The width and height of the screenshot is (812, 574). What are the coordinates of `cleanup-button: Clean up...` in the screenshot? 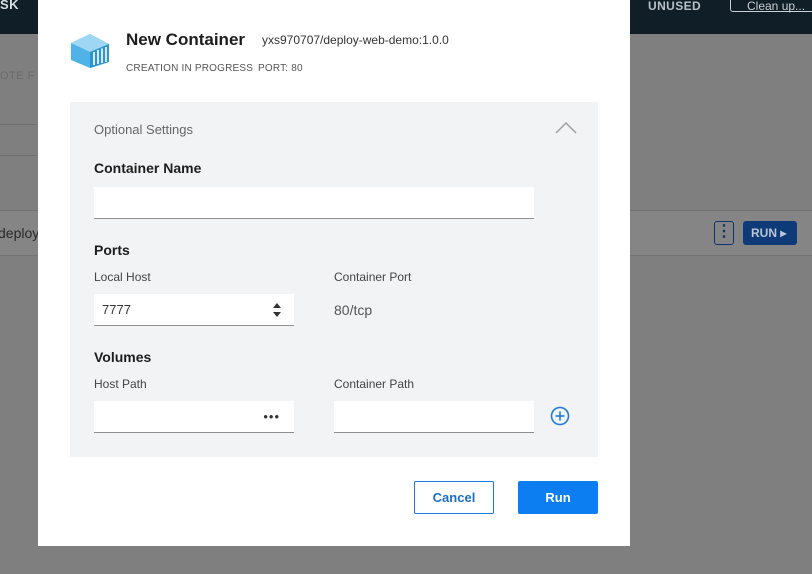 It's located at (771, 6).